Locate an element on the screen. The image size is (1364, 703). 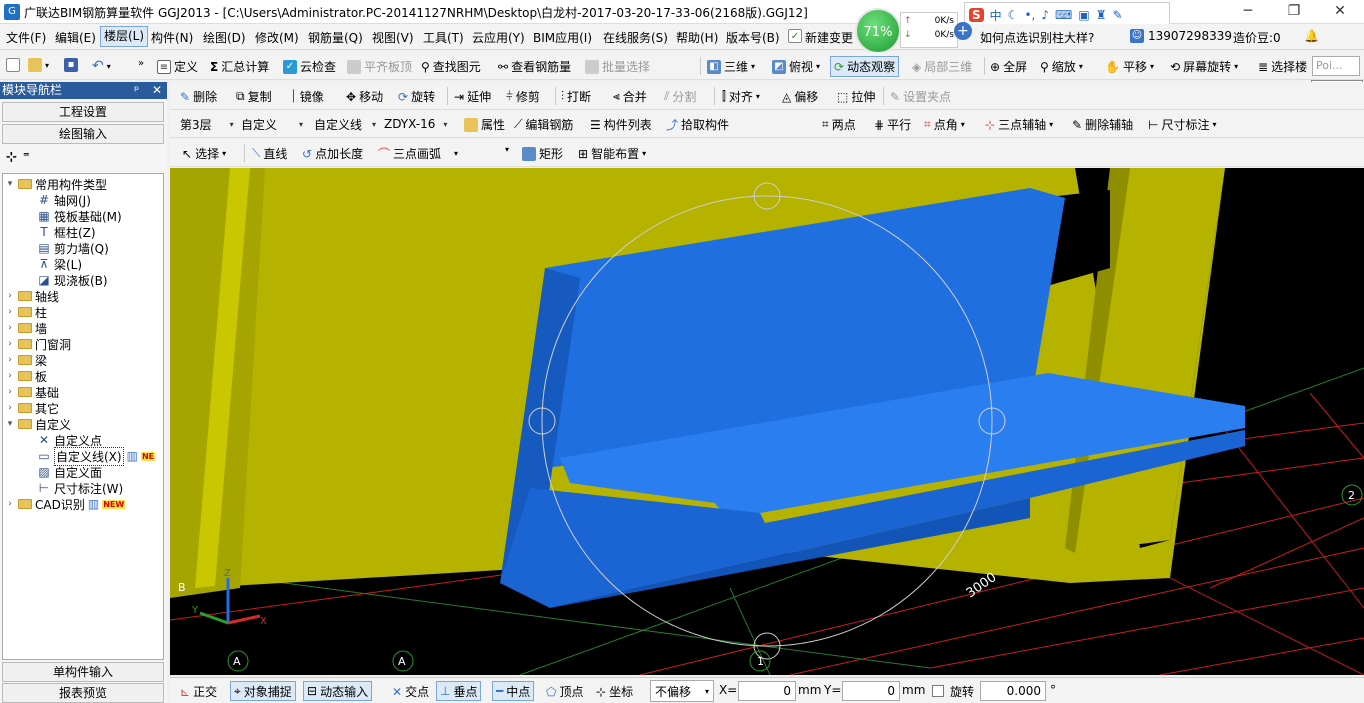
close-button: ✕ is located at coordinates (1340, 12).